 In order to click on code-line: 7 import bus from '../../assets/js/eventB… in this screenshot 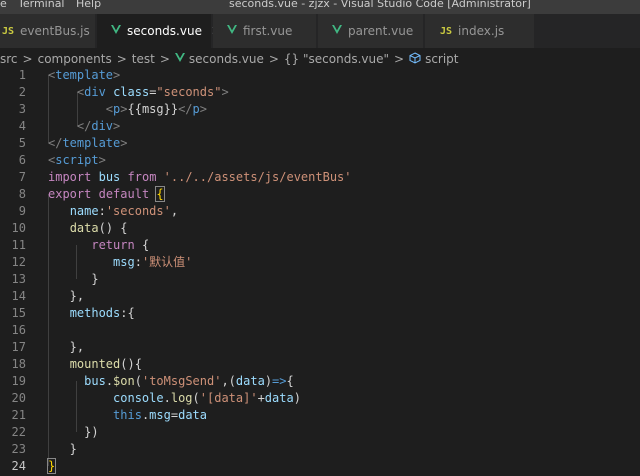, I will do `click(320, 177)`.